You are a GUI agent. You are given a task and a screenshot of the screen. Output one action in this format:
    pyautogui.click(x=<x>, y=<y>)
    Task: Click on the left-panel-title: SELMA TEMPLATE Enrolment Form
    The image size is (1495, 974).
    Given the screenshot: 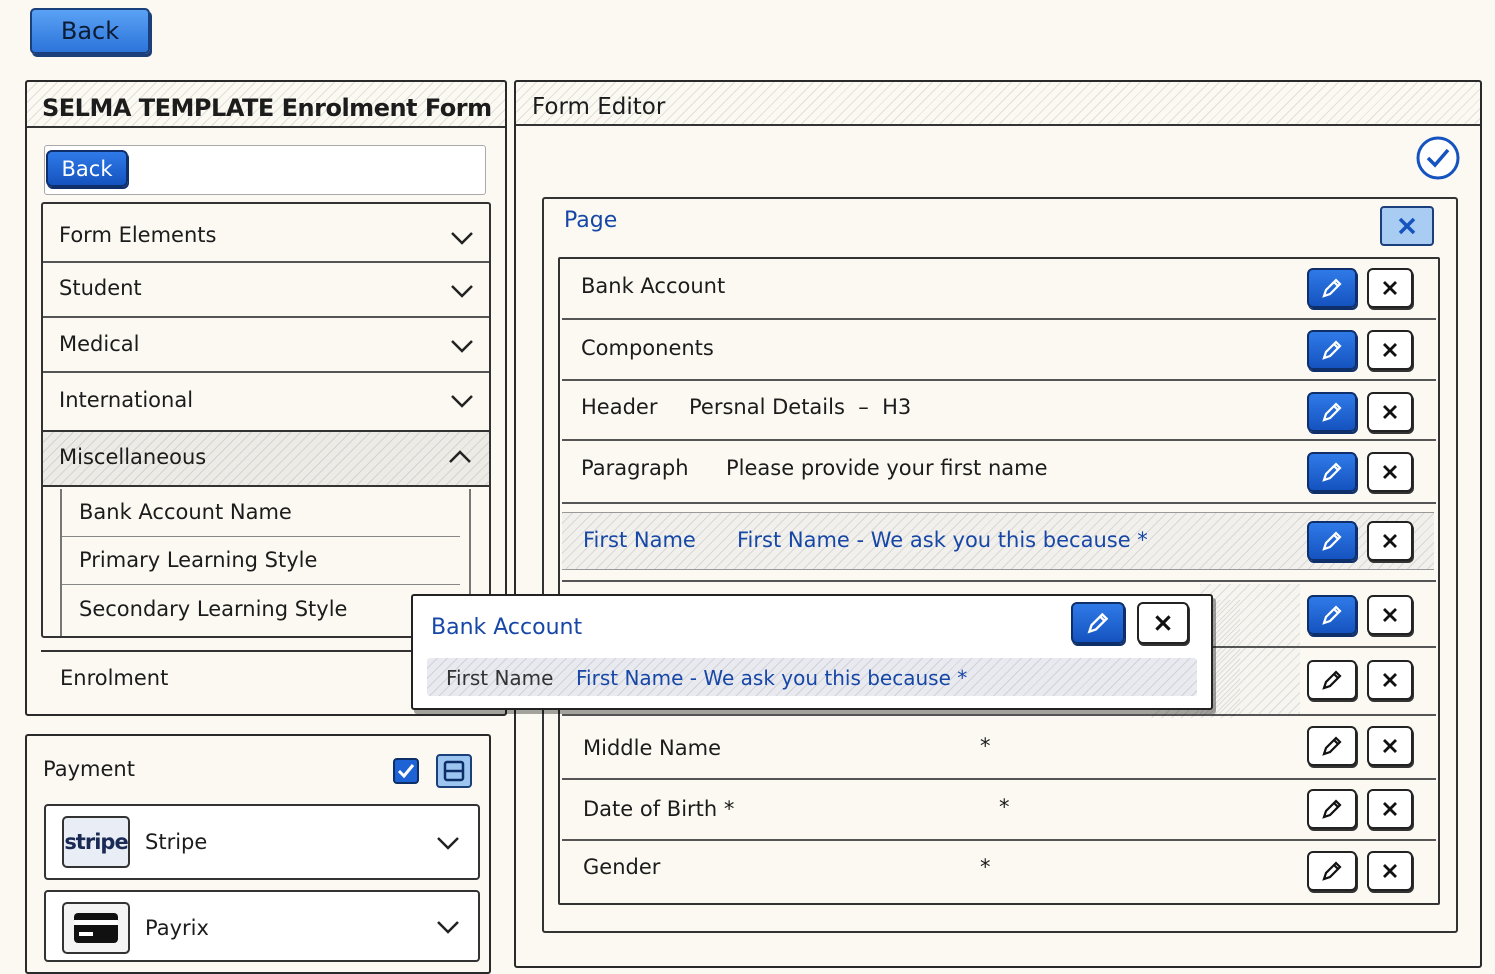 What is the action you would take?
    pyautogui.click(x=267, y=108)
    